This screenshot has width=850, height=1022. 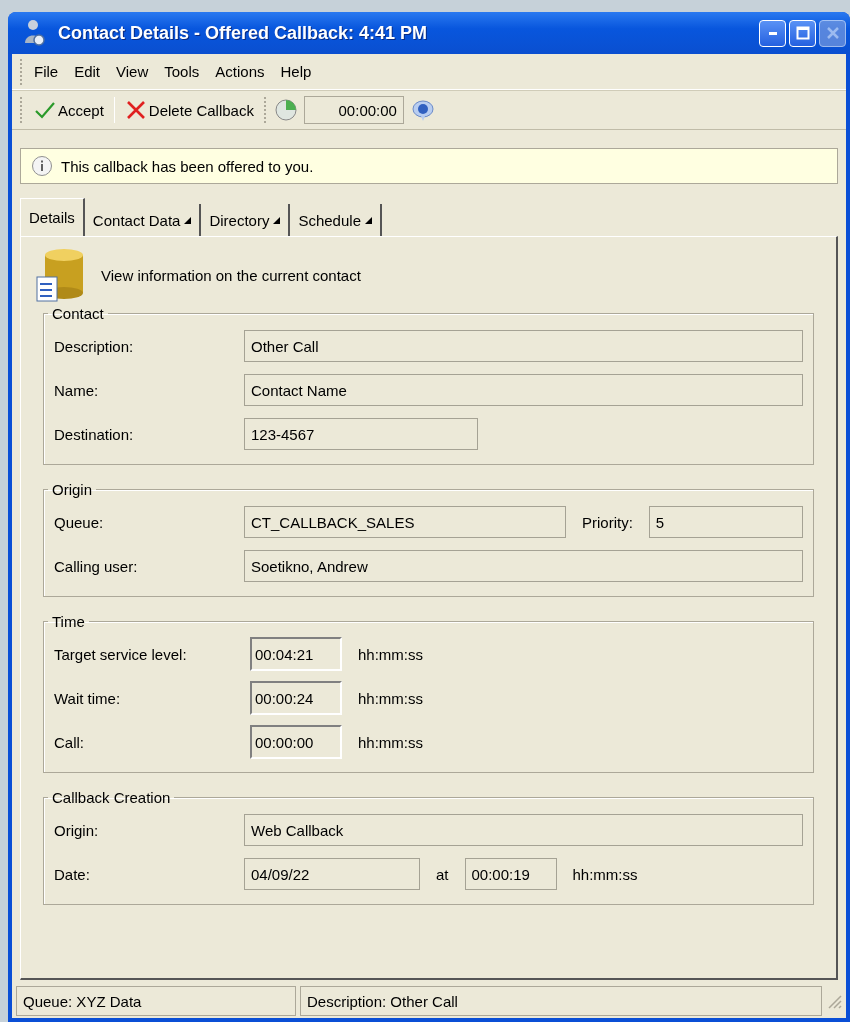 What do you see at coordinates (240, 71) in the screenshot?
I see `menu-item: Actions` at bounding box center [240, 71].